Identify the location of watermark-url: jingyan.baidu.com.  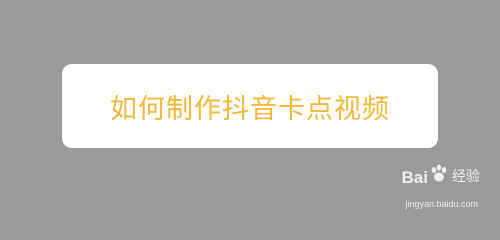
(441, 204).